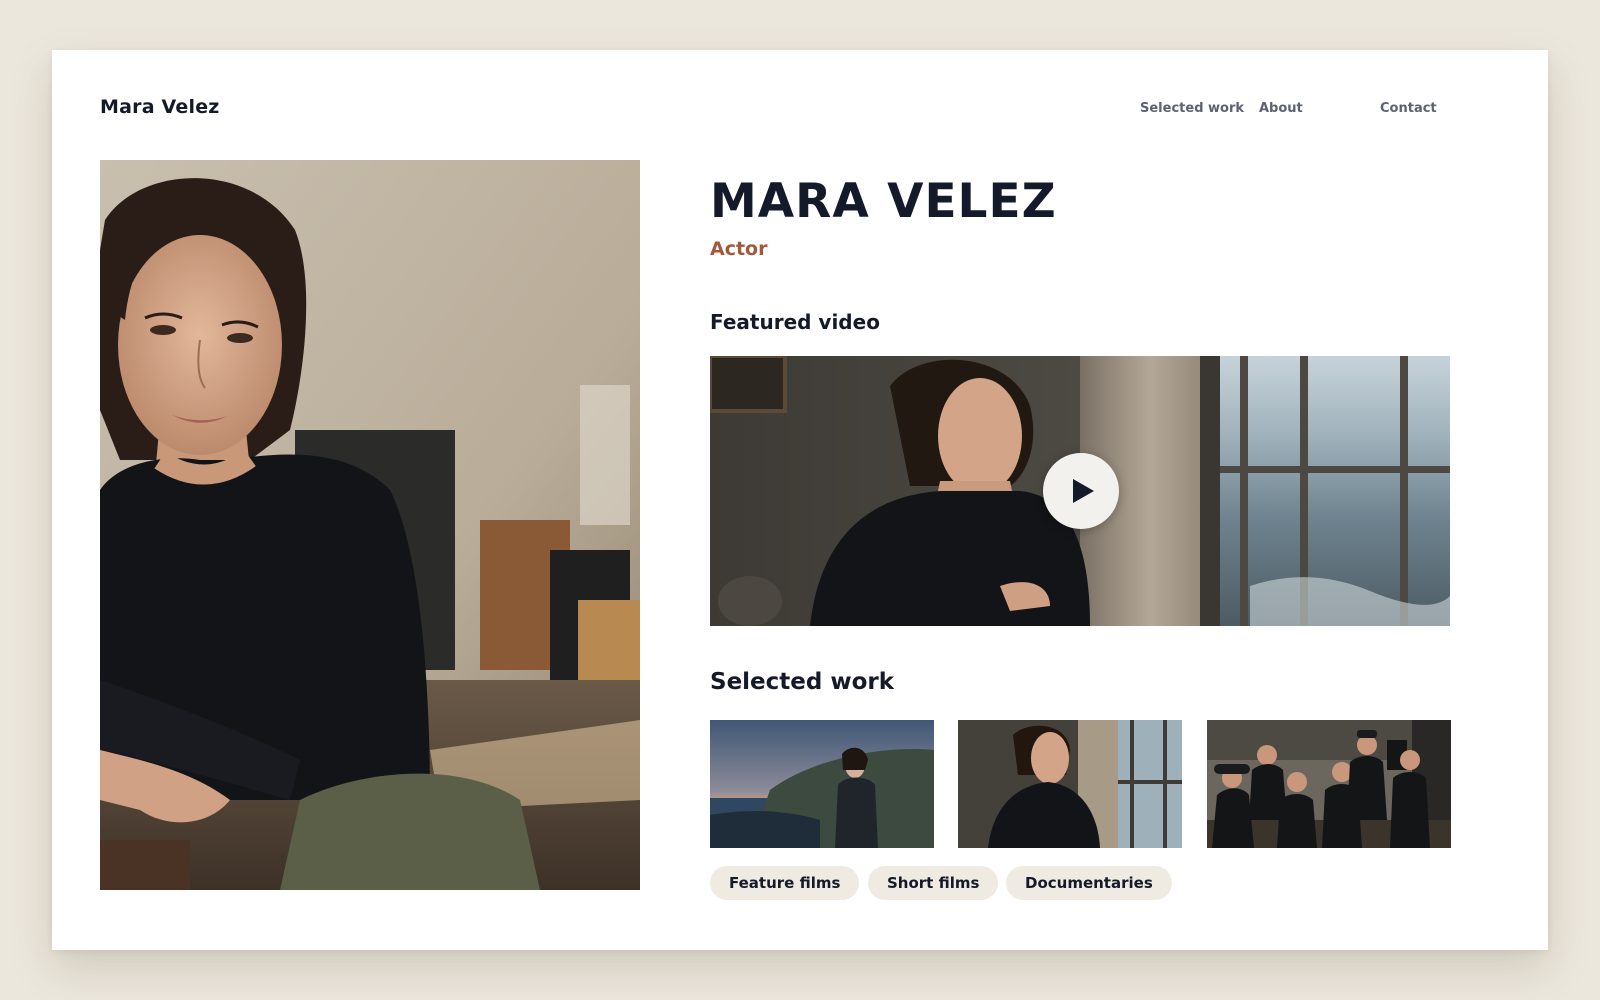 The width and height of the screenshot is (1600, 1000). Describe the element at coordinates (739, 249) in the screenshot. I see `hero-role: Actor` at that location.